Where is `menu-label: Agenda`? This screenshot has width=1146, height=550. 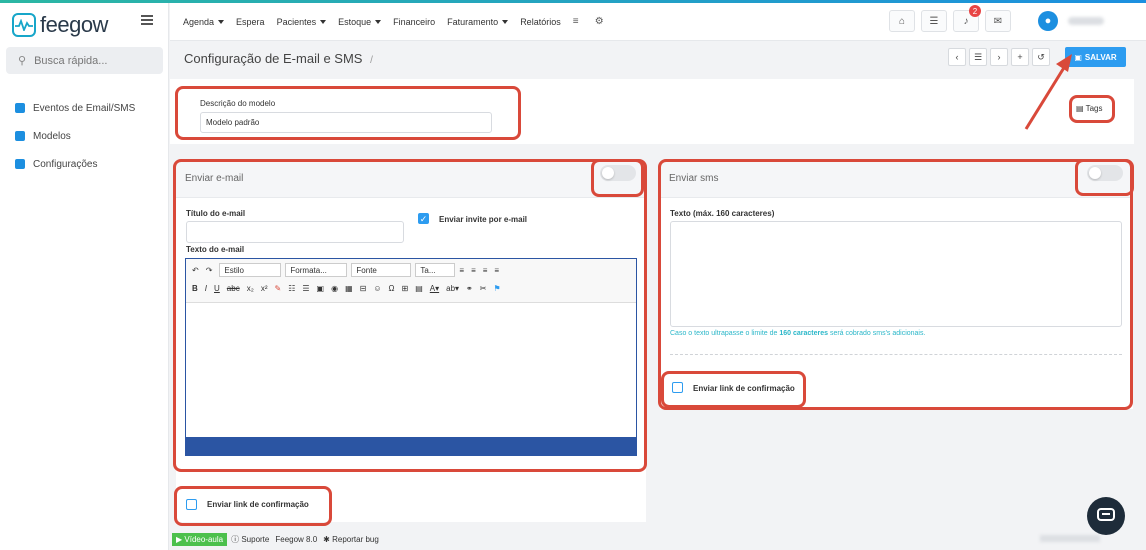 menu-label: Agenda is located at coordinates (199, 22).